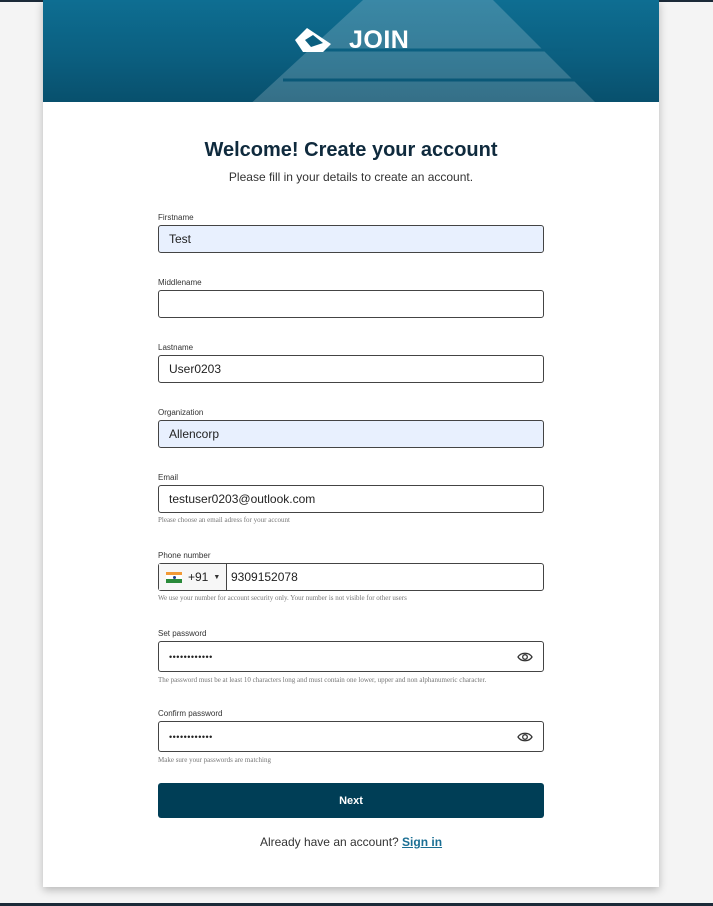 Image resolution: width=713 pixels, height=906 pixels. What do you see at coordinates (351, 239) in the screenshot?
I see `firstname-input: Test` at bounding box center [351, 239].